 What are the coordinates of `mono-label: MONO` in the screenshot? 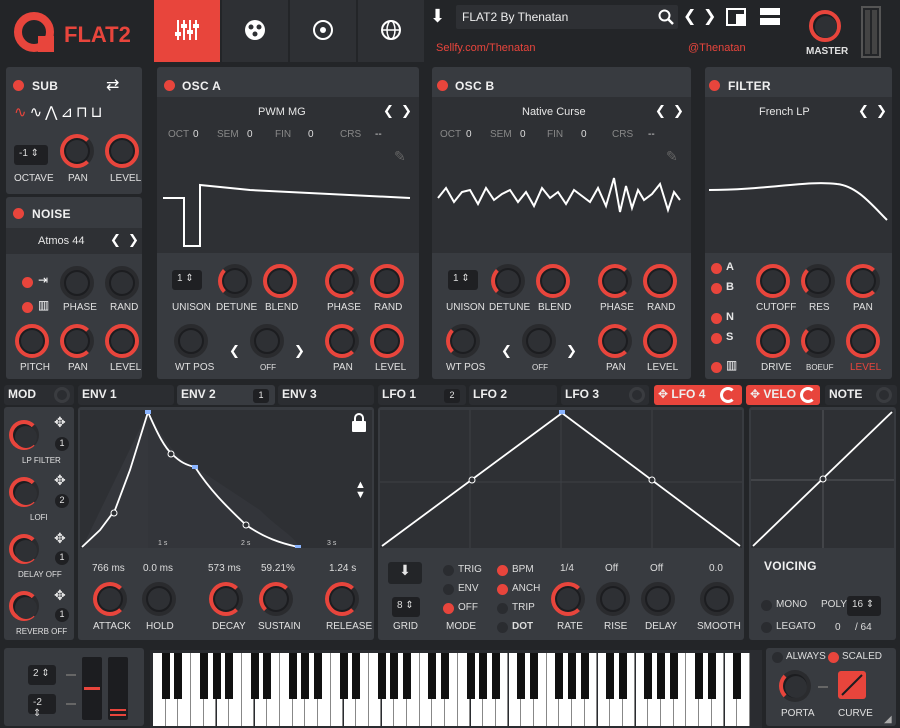 It's located at (791, 604).